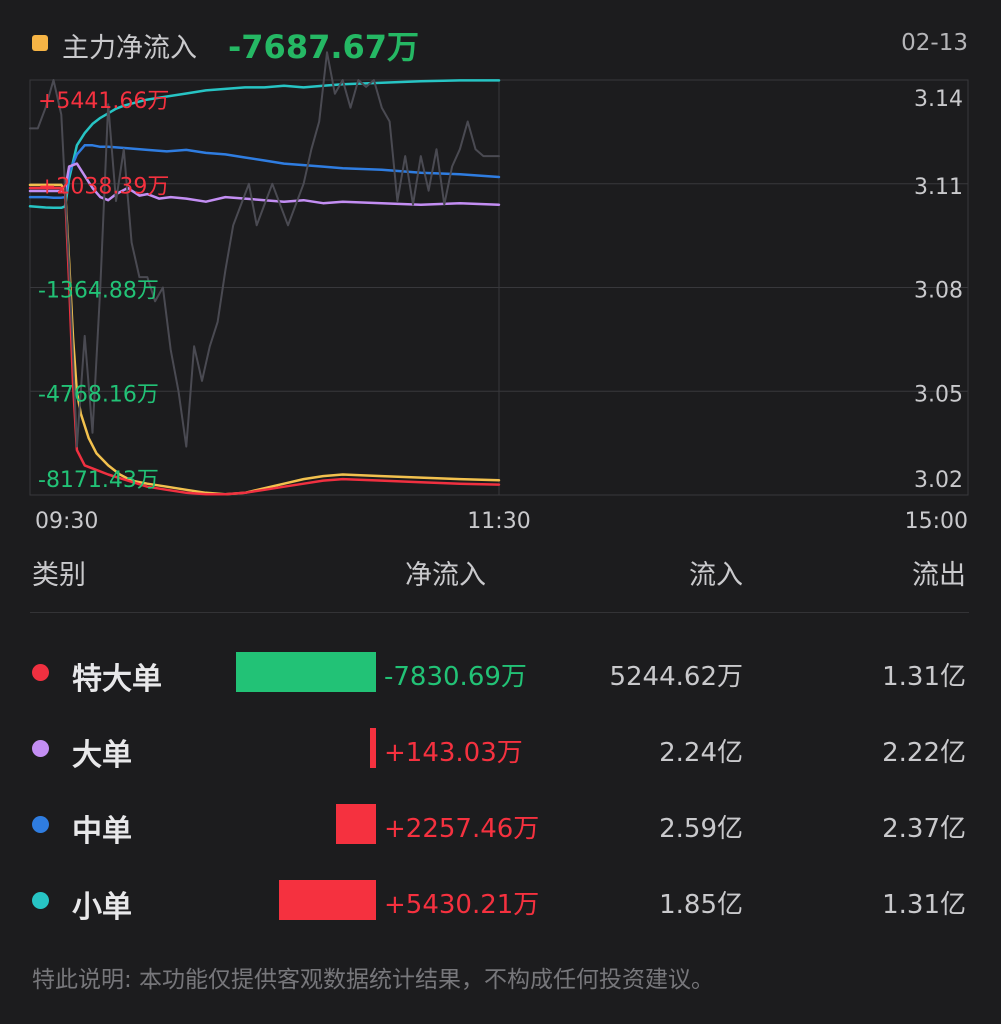  What do you see at coordinates (500, 575) in the screenshot?
I see `table-header: 类别 净流入 流入 流出` at bounding box center [500, 575].